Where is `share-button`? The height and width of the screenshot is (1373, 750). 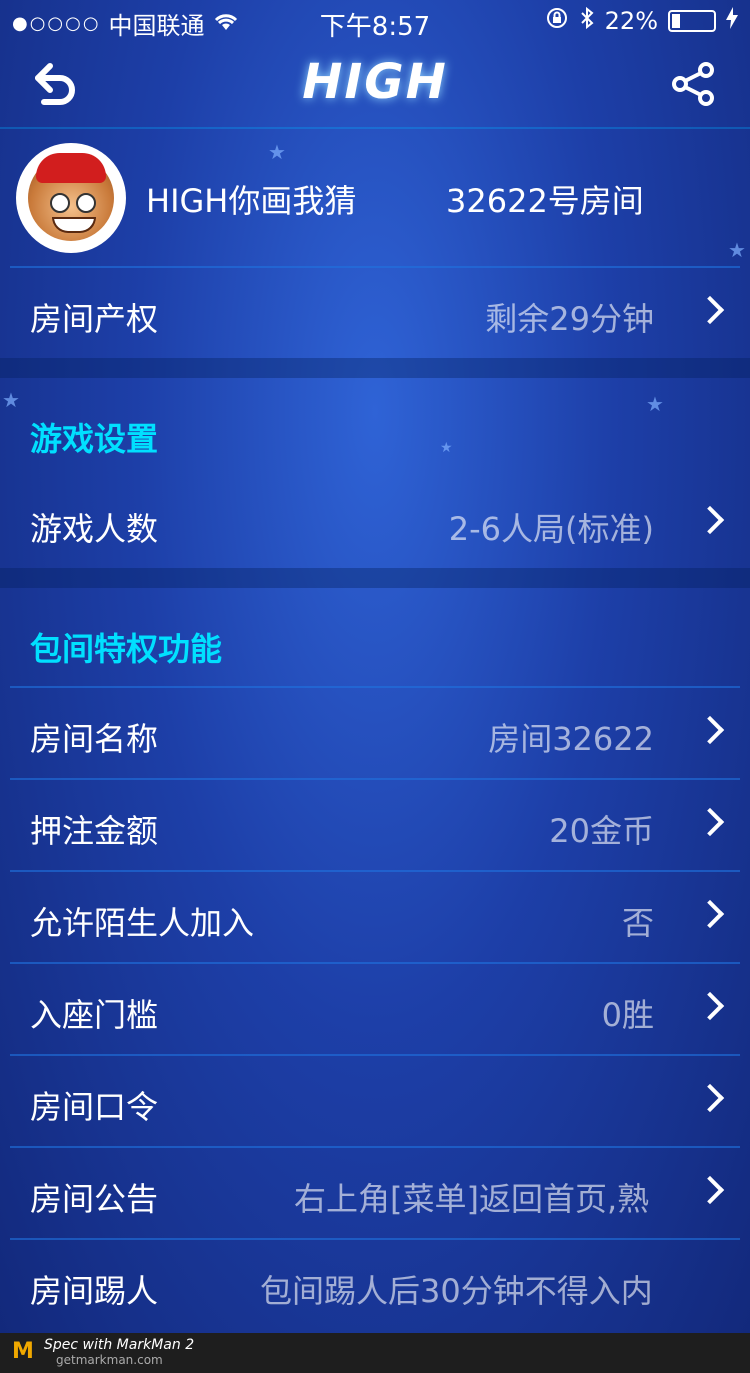 share-button is located at coordinates (694, 84).